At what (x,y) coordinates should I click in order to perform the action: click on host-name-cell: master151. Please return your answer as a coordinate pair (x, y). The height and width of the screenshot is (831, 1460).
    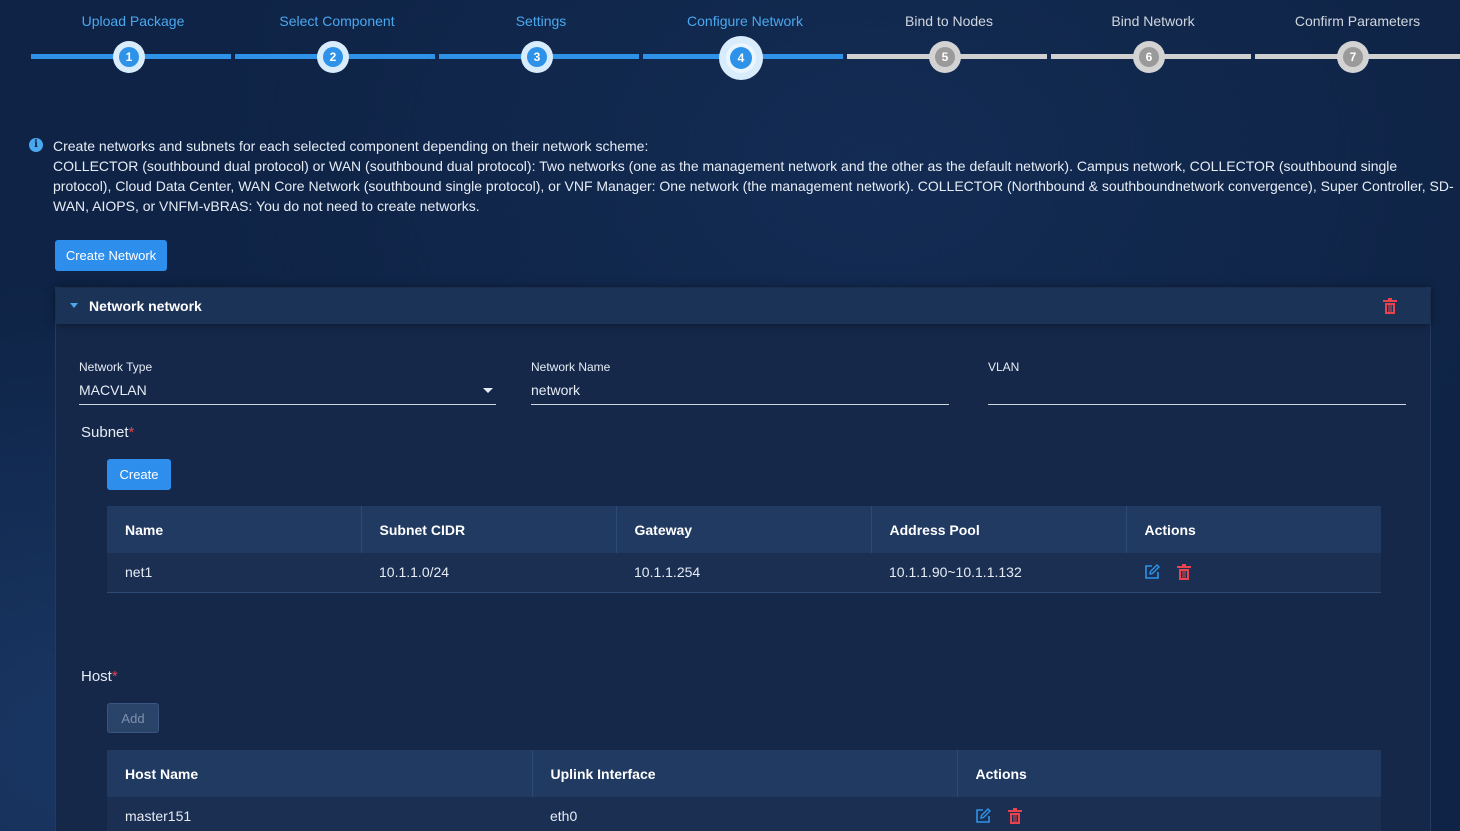
    Looking at the image, I should click on (319, 814).